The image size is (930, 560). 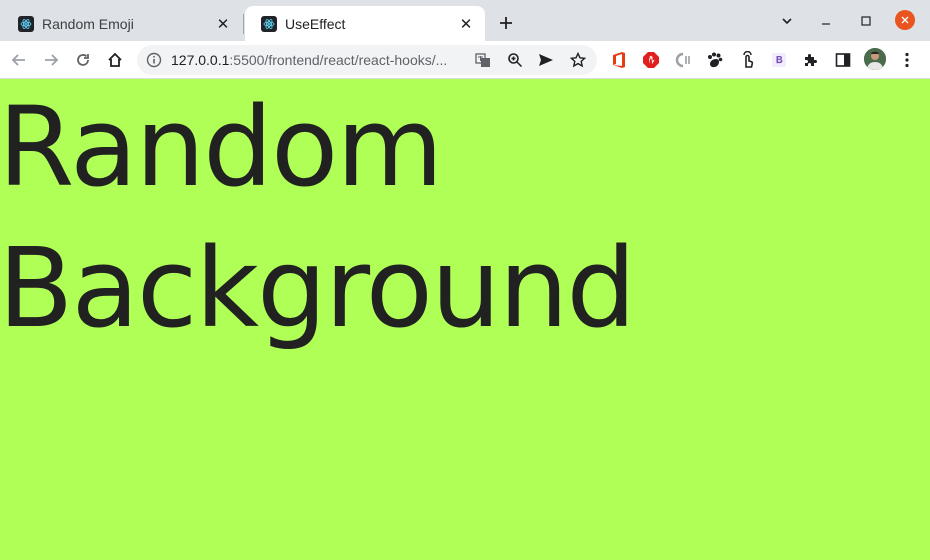 What do you see at coordinates (875, 59) in the screenshot?
I see `profile-avatar` at bounding box center [875, 59].